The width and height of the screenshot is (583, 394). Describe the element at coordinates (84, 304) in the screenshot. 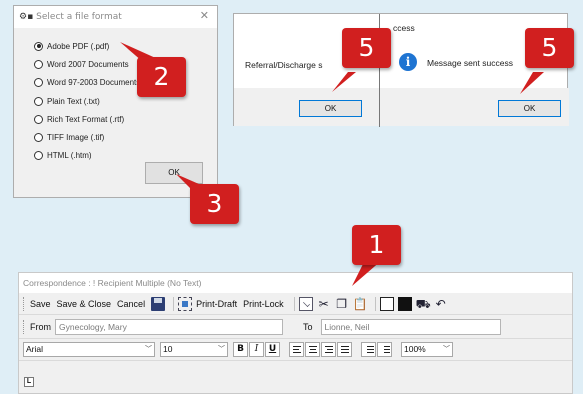

I see `save-close-button: Save & Close` at that location.